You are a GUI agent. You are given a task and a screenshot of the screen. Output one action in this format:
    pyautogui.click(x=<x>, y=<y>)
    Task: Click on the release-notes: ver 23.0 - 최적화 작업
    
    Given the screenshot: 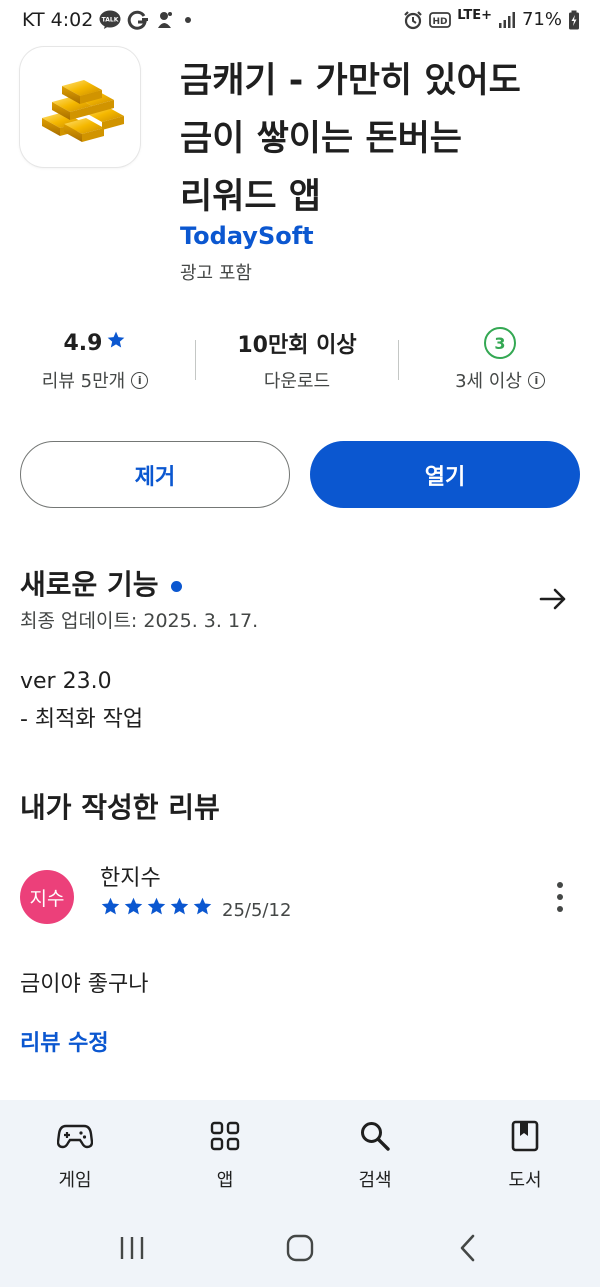 What is the action you would take?
    pyautogui.click(x=81, y=701)
    